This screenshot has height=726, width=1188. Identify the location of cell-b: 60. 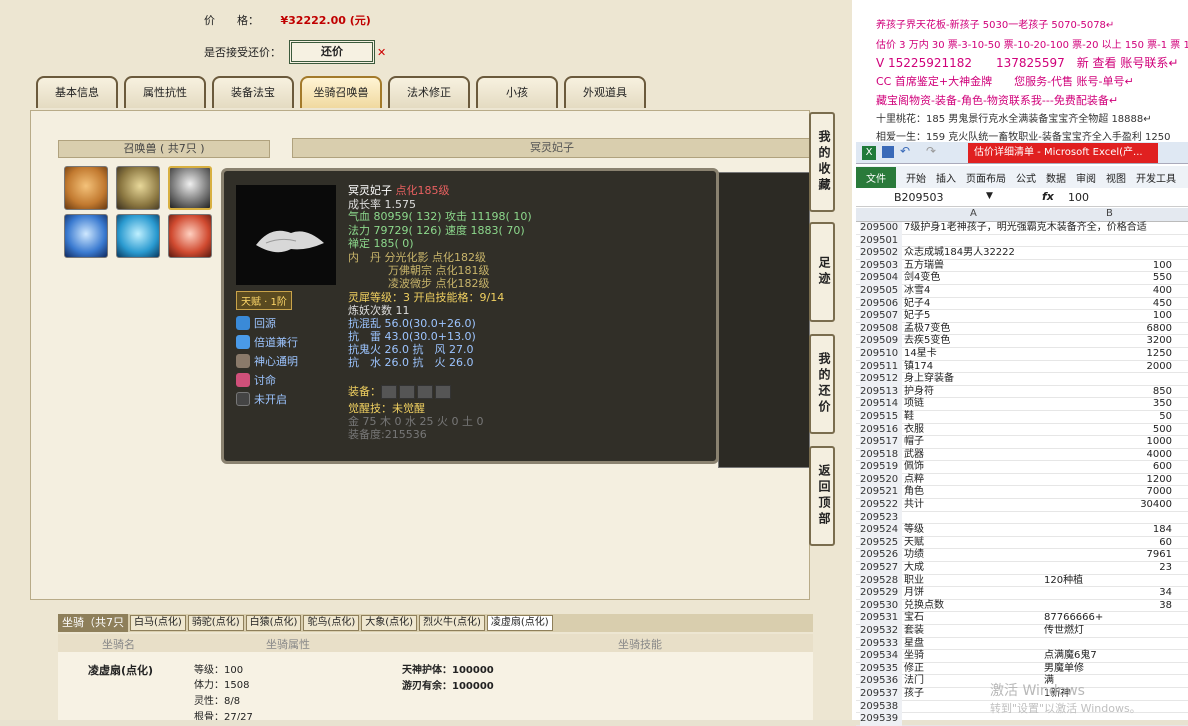
(1107, 543).